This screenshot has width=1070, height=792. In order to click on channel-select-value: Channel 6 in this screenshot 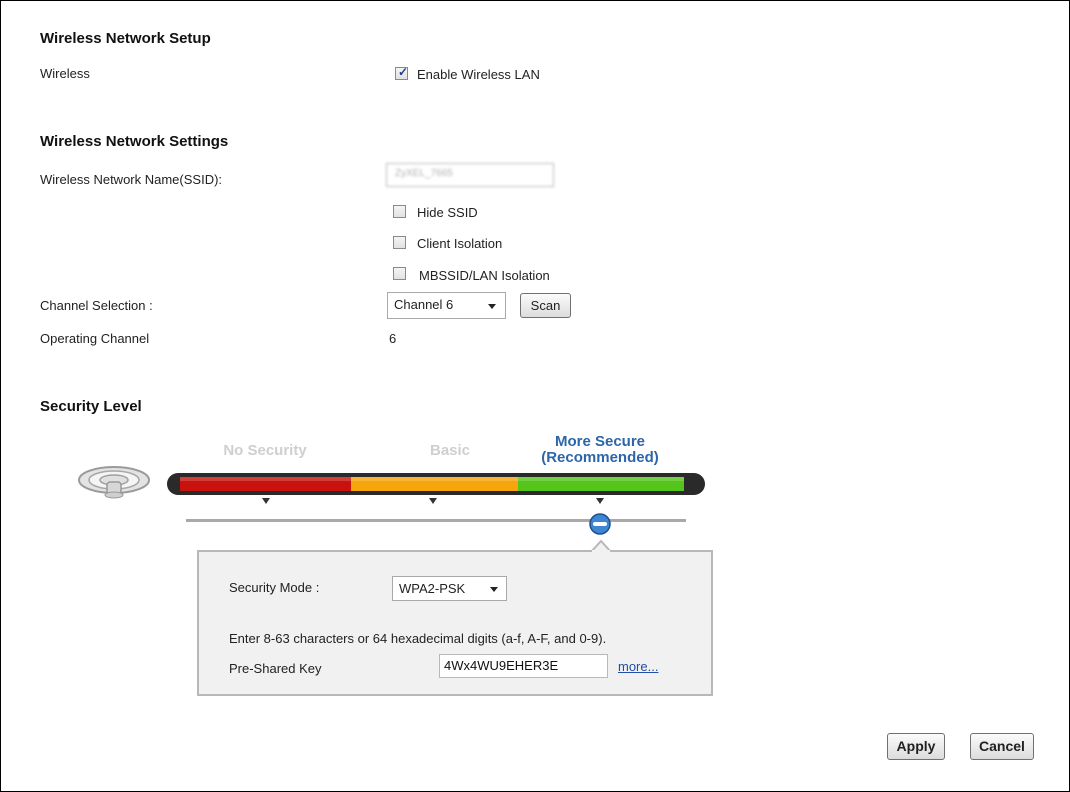, I will do `click(424, 304)`.